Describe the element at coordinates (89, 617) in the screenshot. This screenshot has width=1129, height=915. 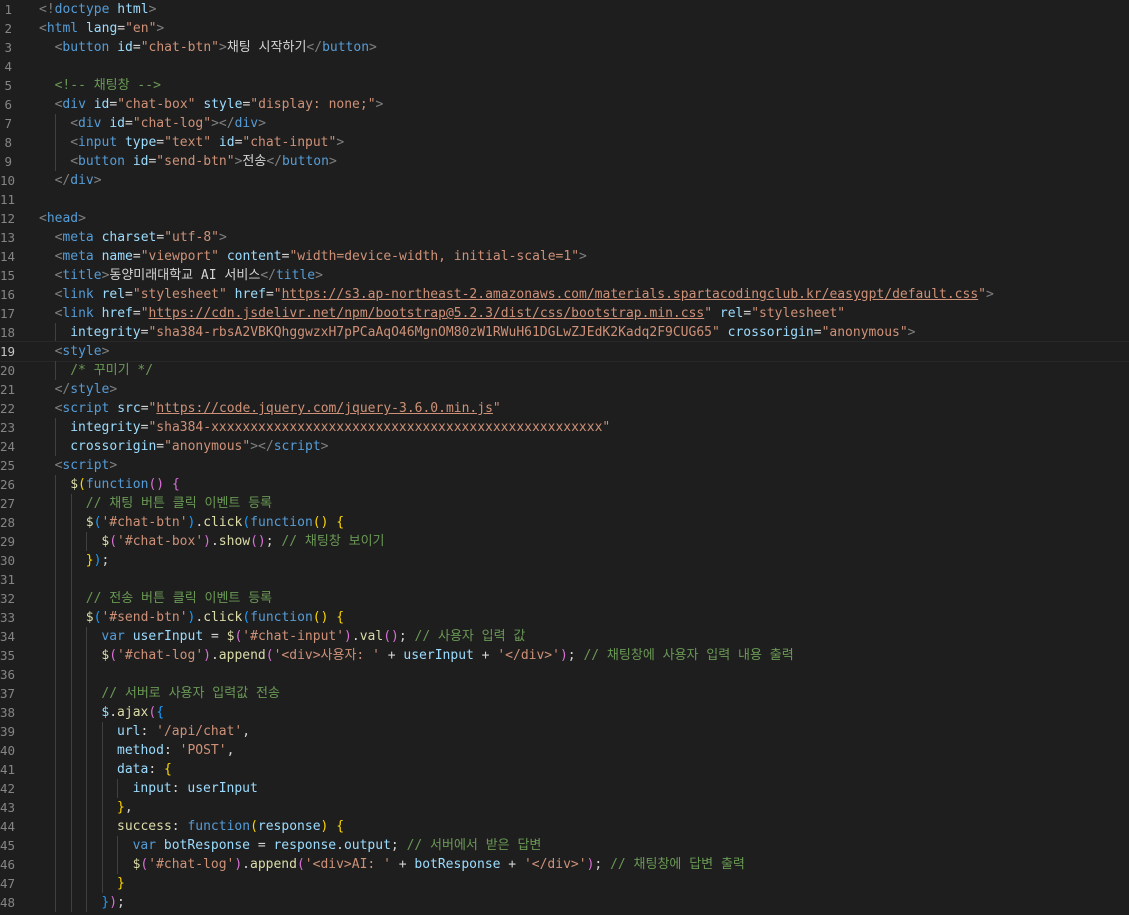
I see `code-token: $` at that location.